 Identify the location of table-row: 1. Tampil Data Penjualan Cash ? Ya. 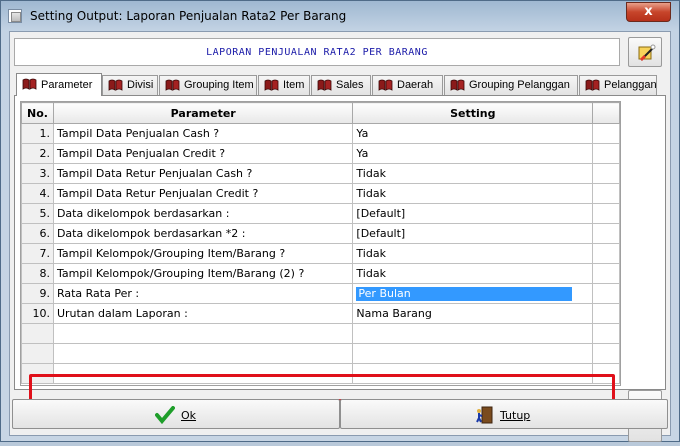
(320, 133).